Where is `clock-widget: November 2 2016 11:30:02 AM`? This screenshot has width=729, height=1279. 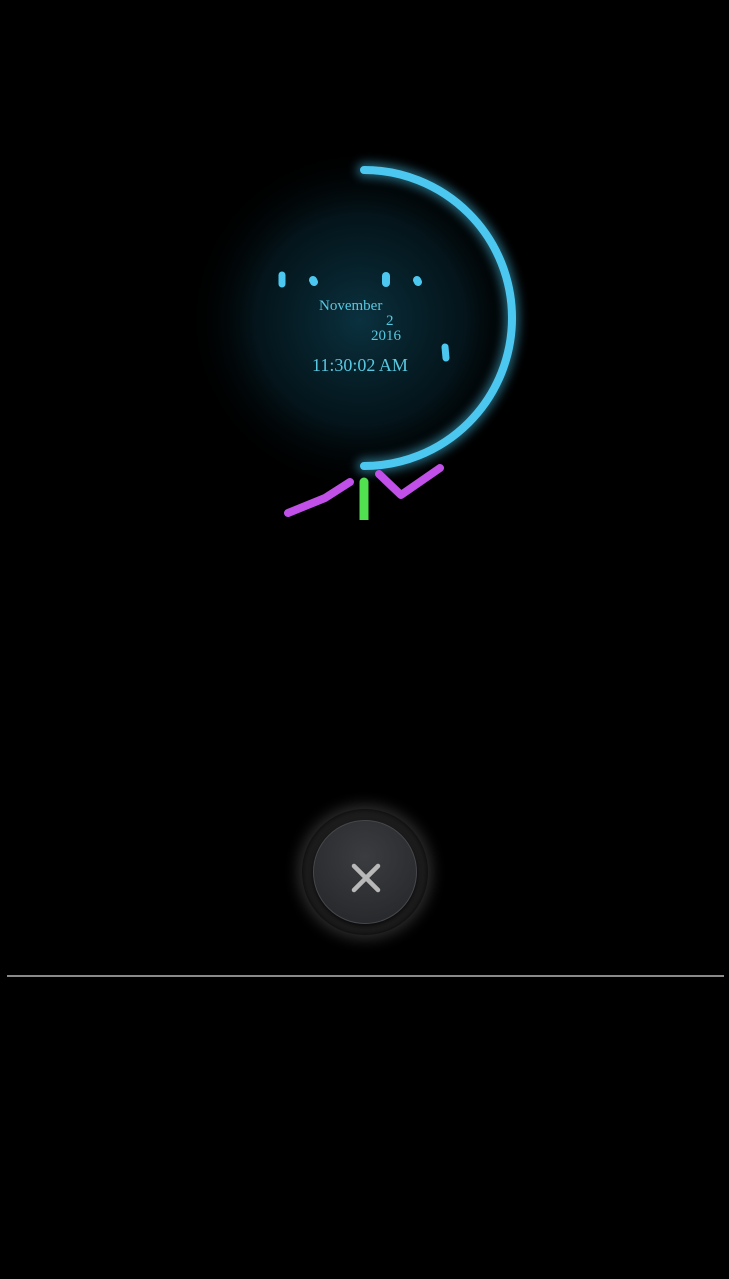
clock-widget: November 2 2016 11:30:02 AM is located at coordinates (360, 334).